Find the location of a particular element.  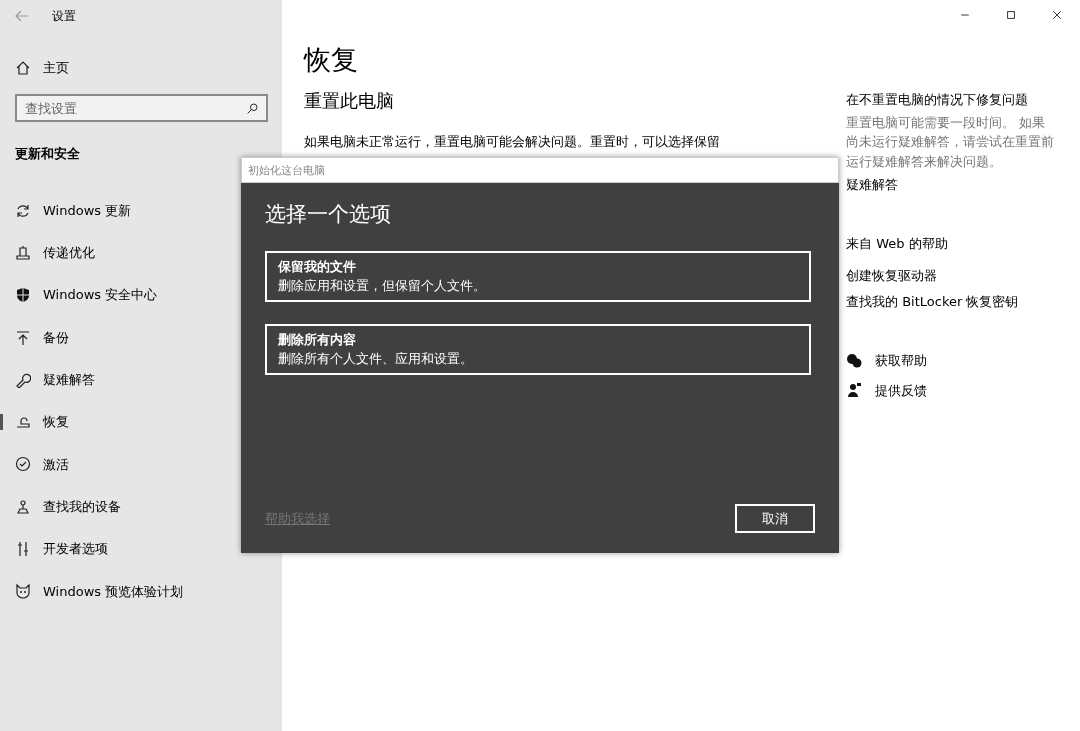

action-link: 提供反馈 is located at coordinates (950, 390).